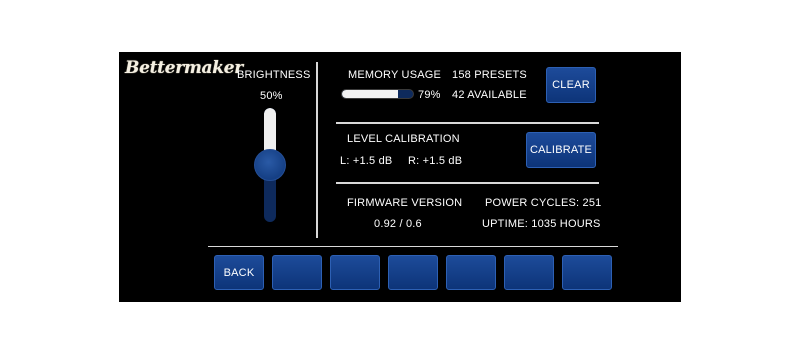 This screenshot has height=356, width=800. Describe the element at coordinates (489, 75) in the screenshot. I see `presets-count: 158 PRESETS` at that location.